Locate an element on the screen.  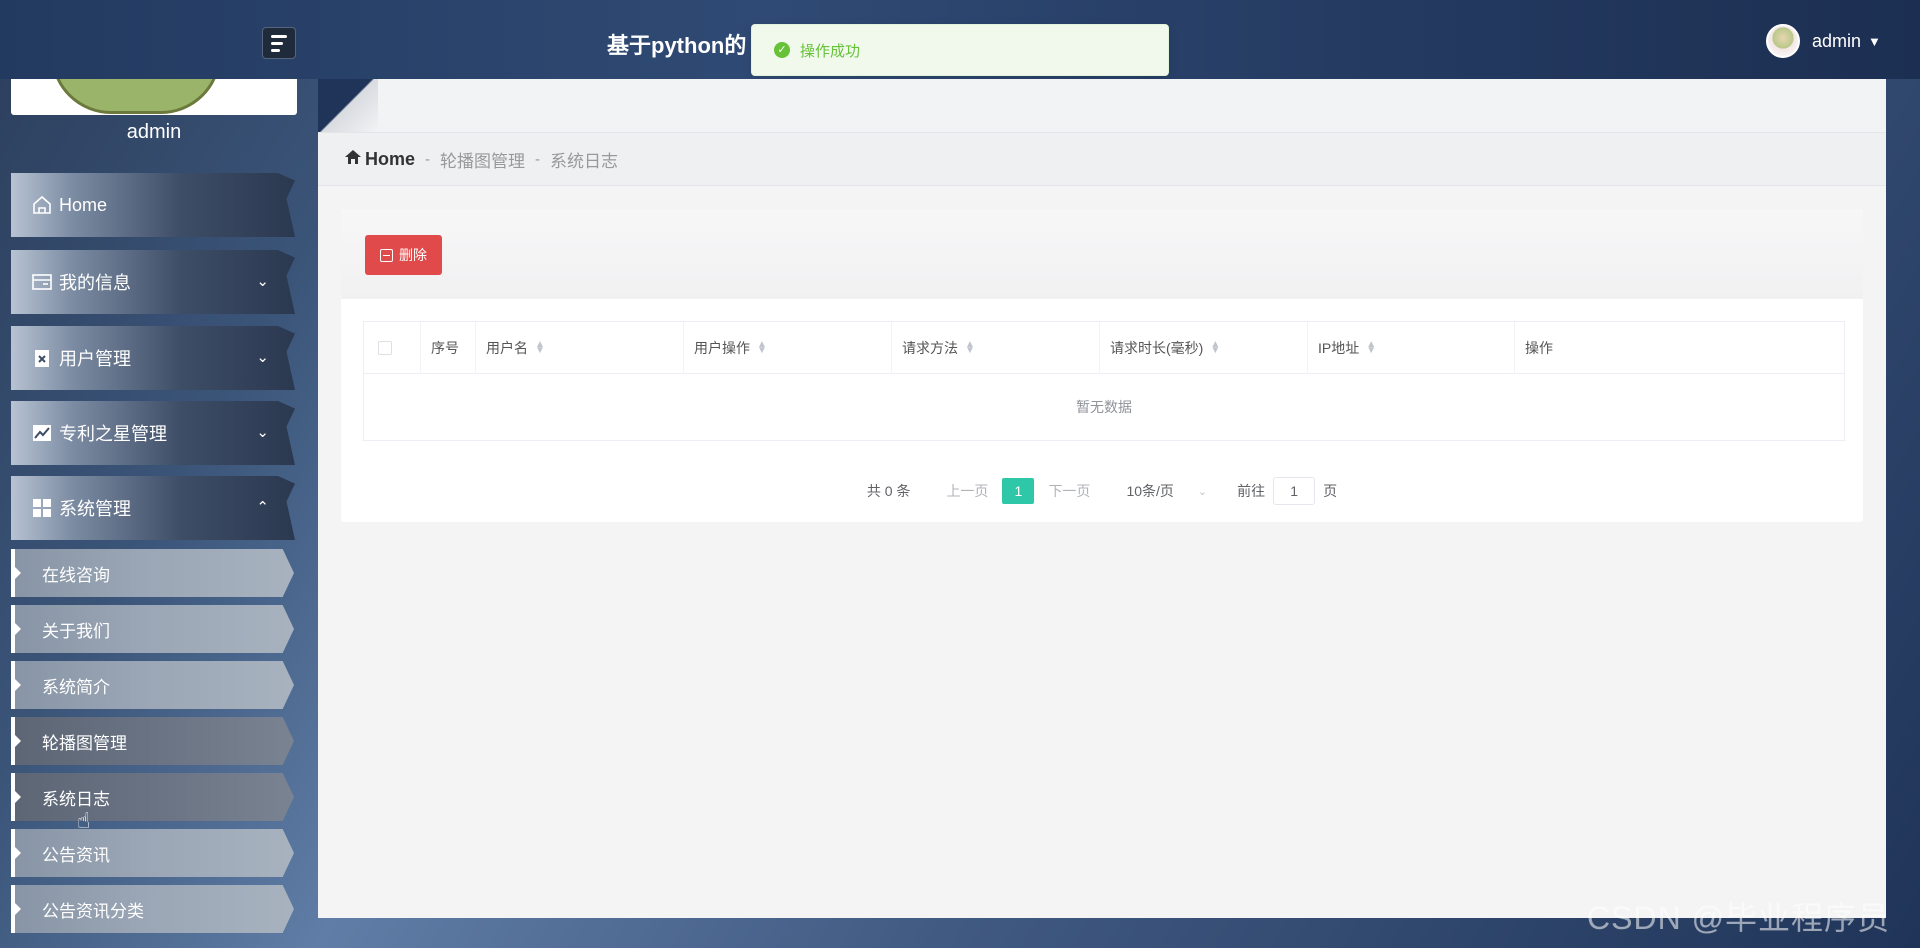
page-size-select: 10条/页 ⌄ is located at coordinates (1166, 491).